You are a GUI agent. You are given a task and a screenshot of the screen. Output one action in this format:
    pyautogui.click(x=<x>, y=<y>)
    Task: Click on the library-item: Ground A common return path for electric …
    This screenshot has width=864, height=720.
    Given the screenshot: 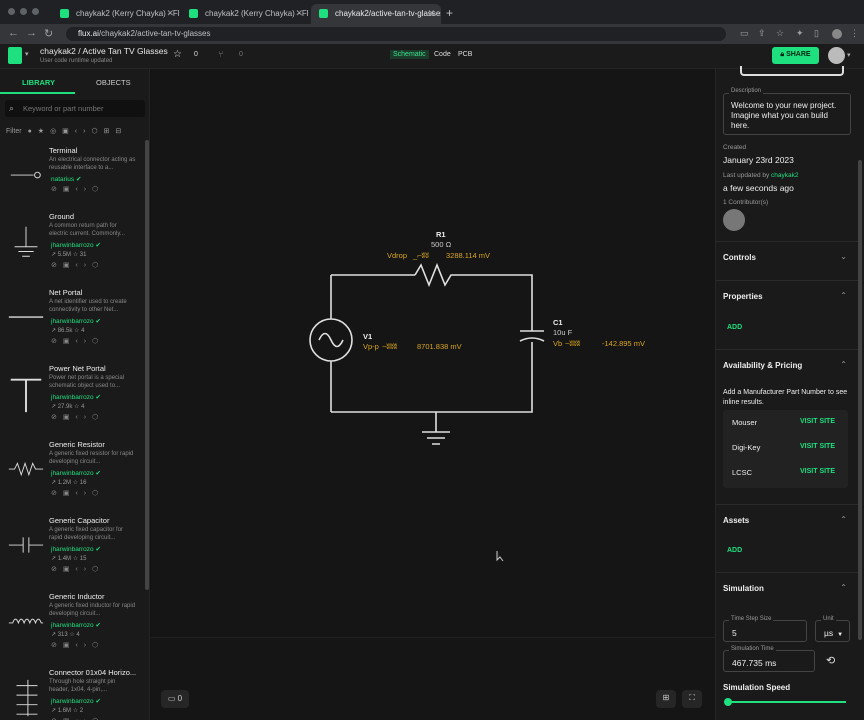 What is the action you would take?
    pyautogui.click(x=73, y=250)
    